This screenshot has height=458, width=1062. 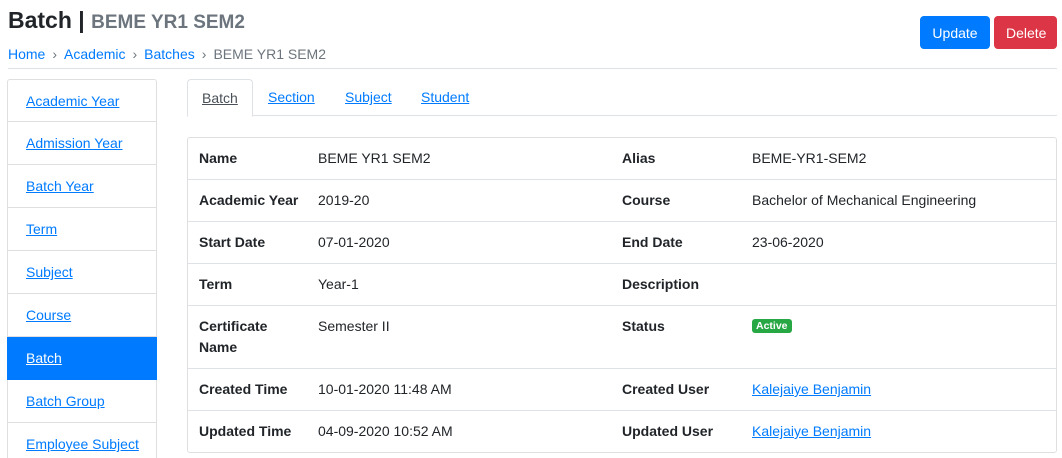 What do you see at coordinates (470, 431) in the screenshot?
I see `field-value: 04-09-2020 10:52 AM` at bounding box center [470, 431].